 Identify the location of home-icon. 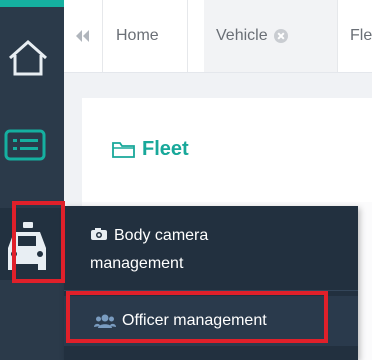
(28, 57).